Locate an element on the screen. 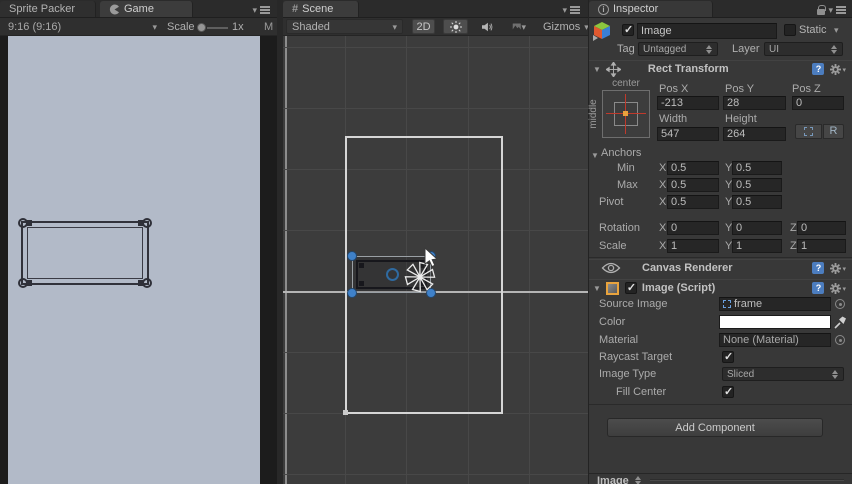  scene-panel-menu is located at coordinates (571, 10).